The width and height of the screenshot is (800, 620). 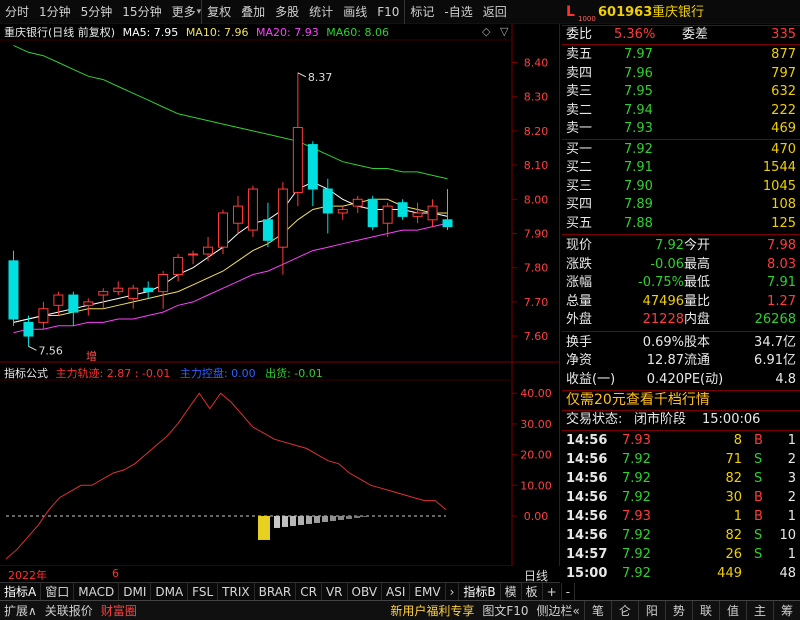 I want to click on ma20-line, so click(x=230, y=278).